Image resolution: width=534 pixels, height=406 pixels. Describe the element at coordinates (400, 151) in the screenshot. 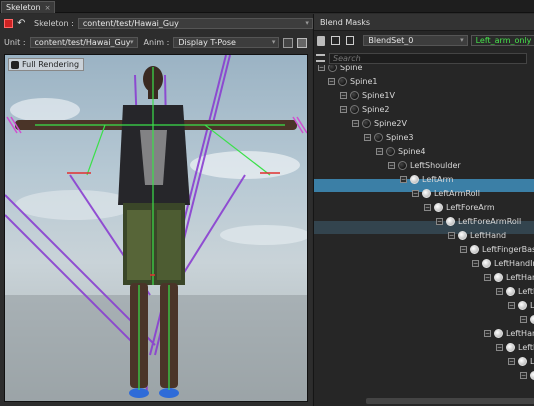

I see `tree-node: − Spine4` at that location.